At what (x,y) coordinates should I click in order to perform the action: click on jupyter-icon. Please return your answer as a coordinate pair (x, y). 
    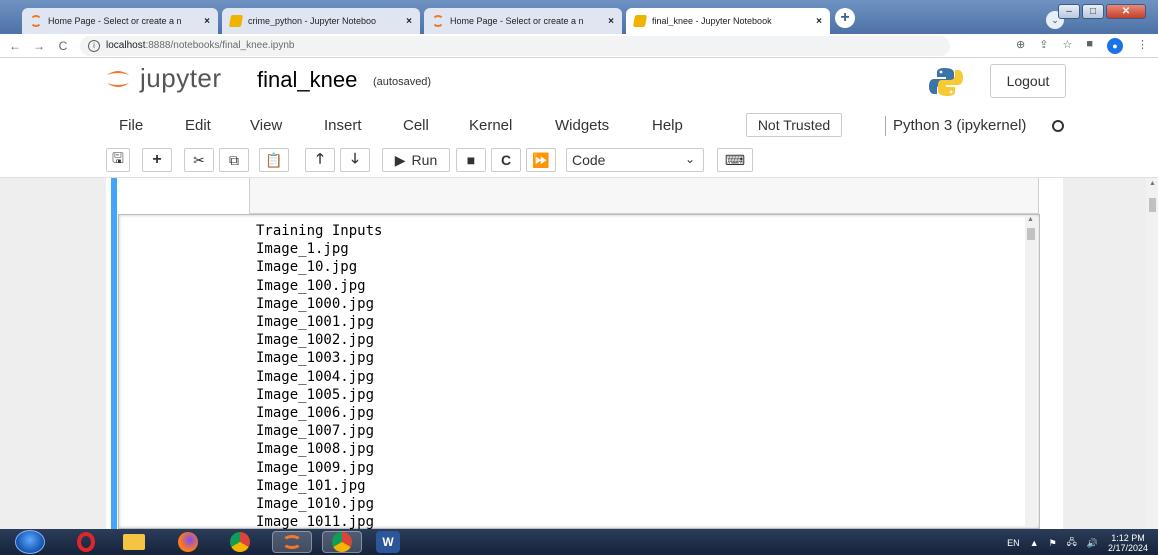
    Looking at the image, I should click on (36, 21).